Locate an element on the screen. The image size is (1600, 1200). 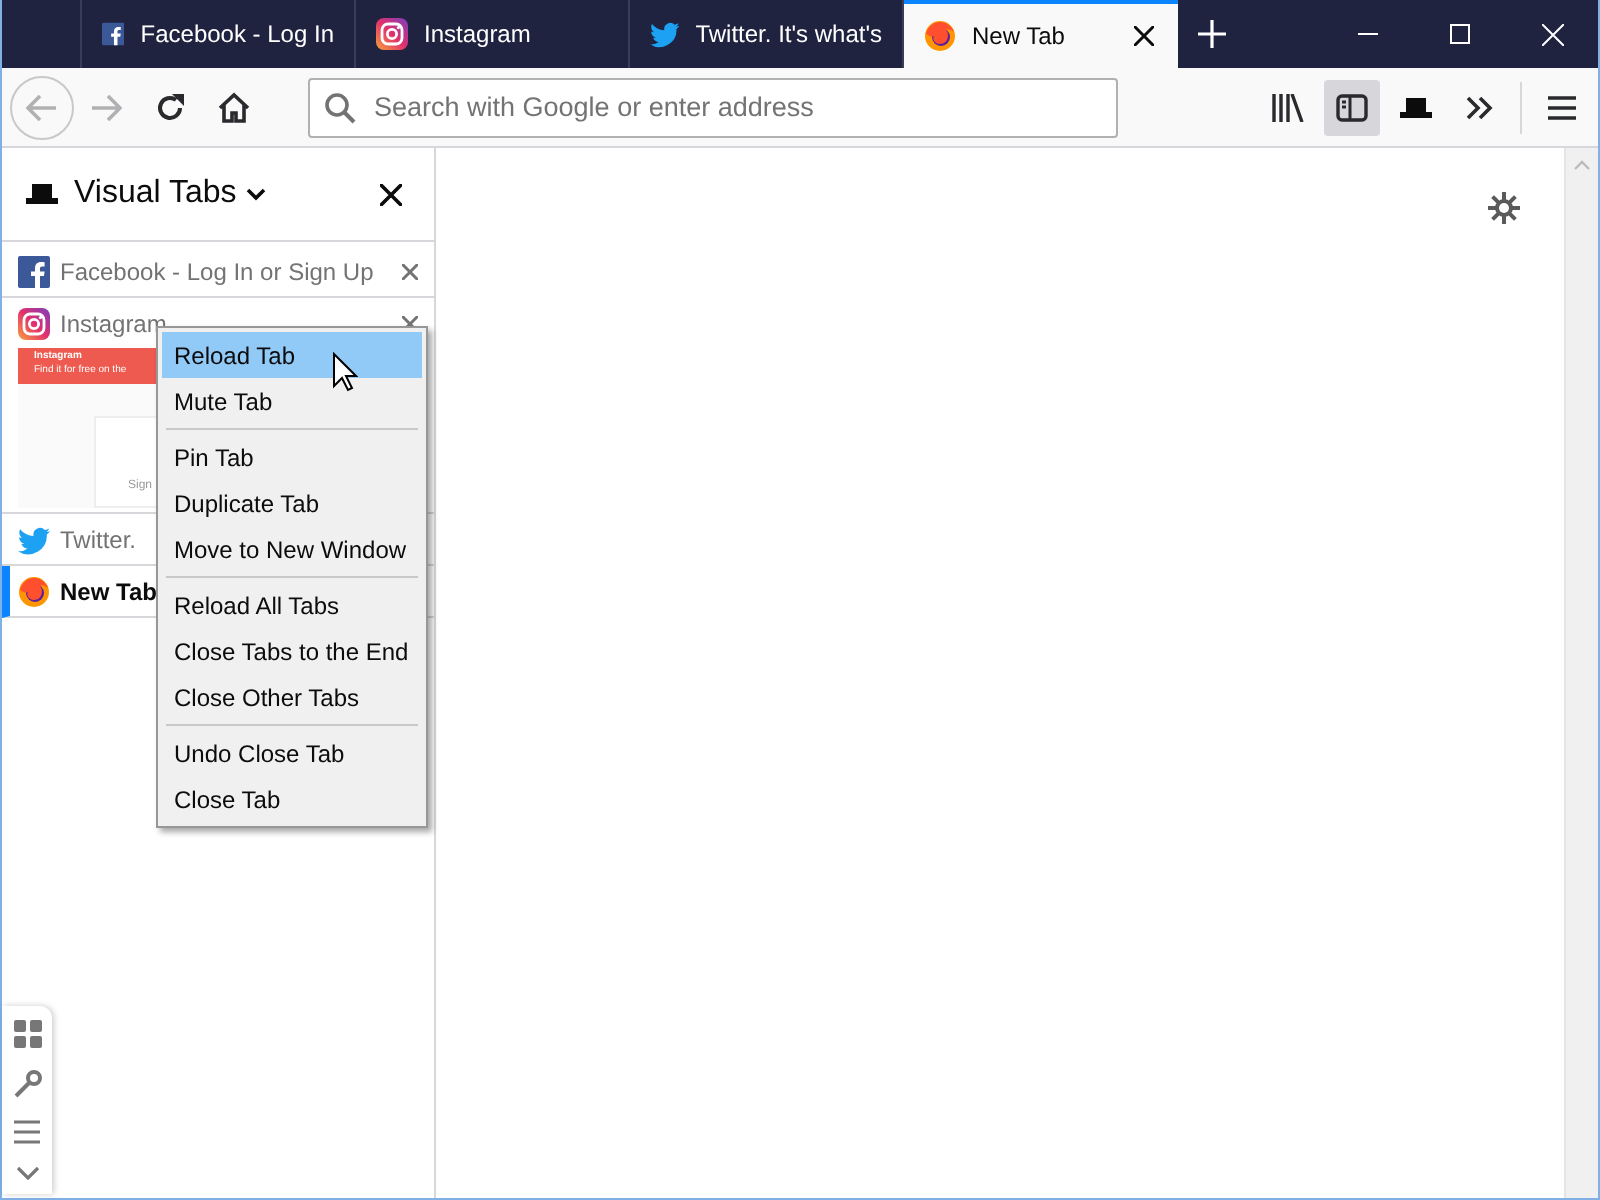
tab-title: Instagram is located at coordinates (478, 35).